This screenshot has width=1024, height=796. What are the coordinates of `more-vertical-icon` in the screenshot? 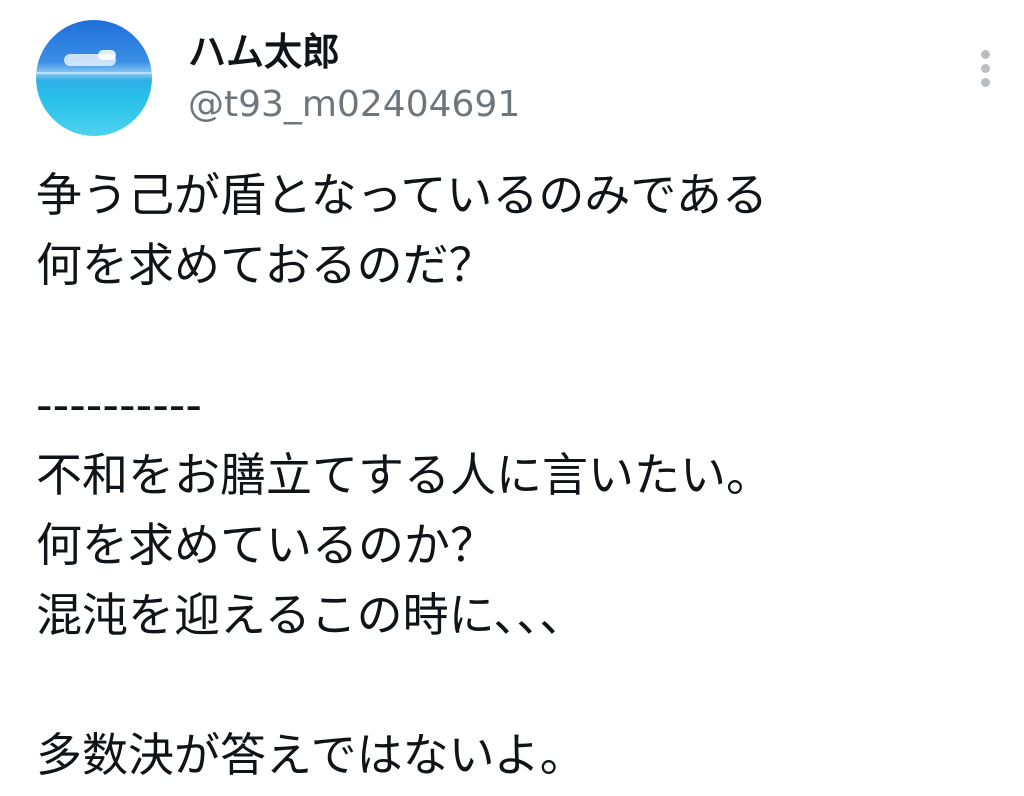 It's located at (985, 54).